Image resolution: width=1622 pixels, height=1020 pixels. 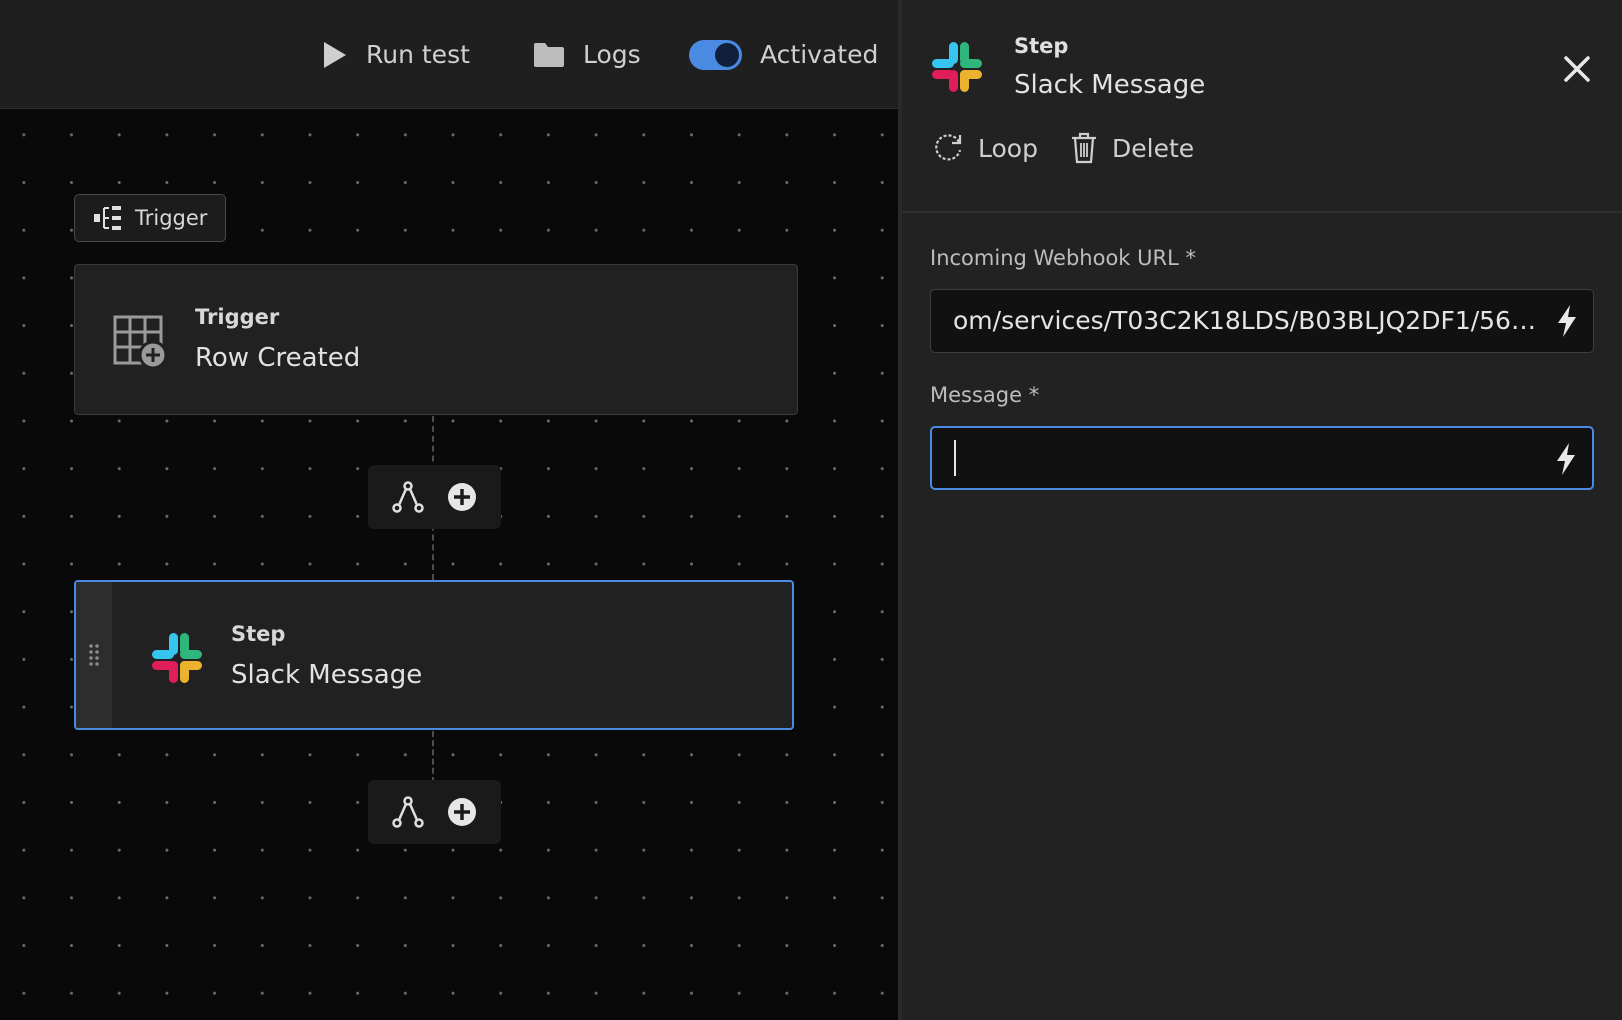 I want to click on folder-icon, so click(x=549, y=54).